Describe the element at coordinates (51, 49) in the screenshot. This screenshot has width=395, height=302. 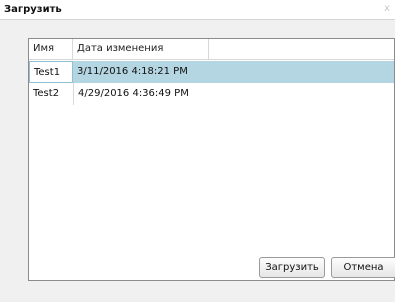
I see `column-header-name: Имя` at that location.